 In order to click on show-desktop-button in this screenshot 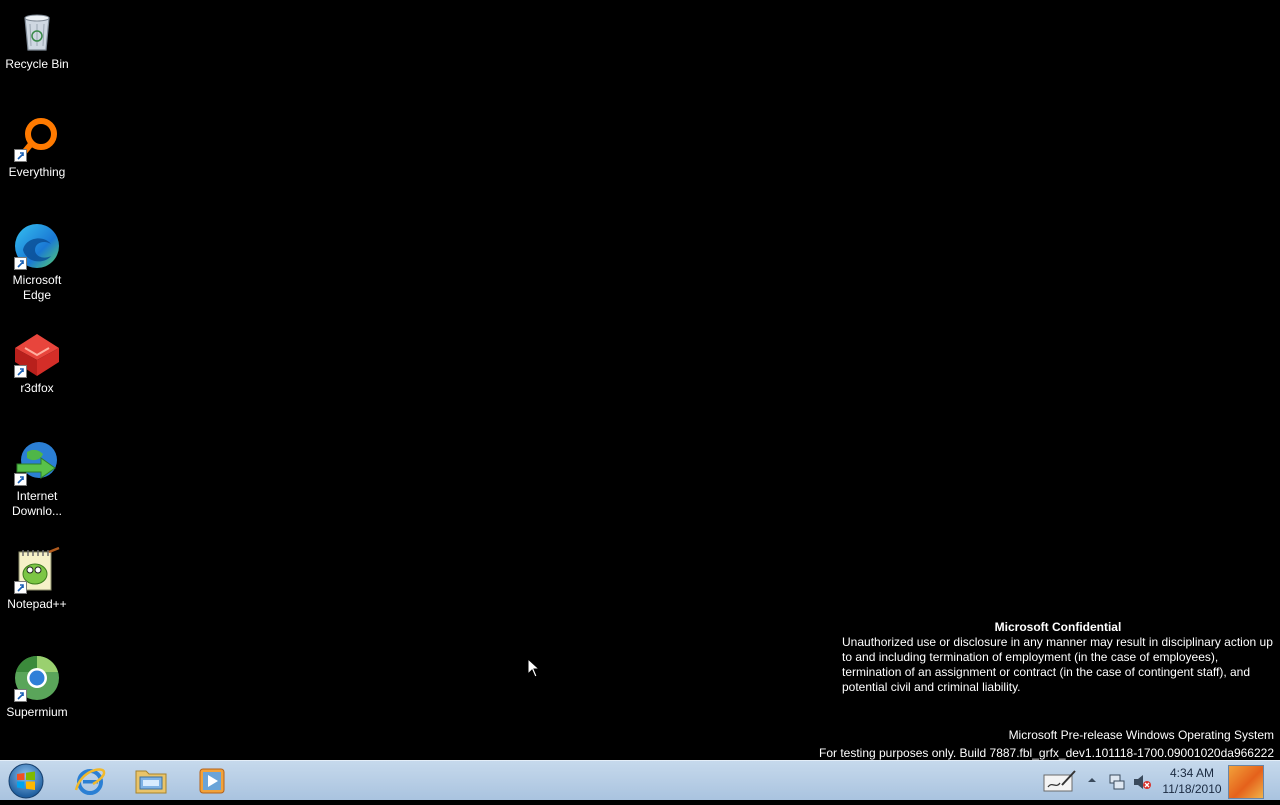, I will do `click(1246, 782)`.